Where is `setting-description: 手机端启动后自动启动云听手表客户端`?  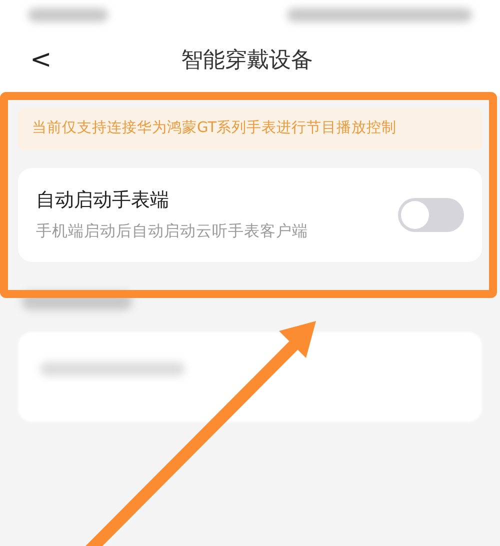 setting-description: 手机端启动后自动启动云听手表客户端 is located at coordinates (172, 231).